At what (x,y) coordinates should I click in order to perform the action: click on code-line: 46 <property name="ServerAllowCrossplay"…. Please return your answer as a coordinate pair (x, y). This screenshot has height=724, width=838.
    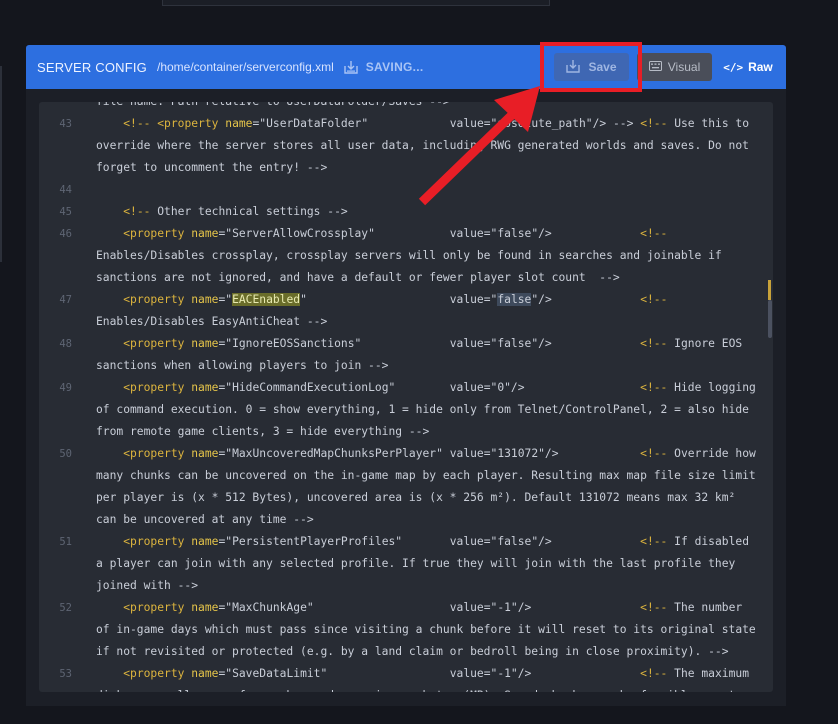
    Looking at the image, I should click on (406, 234).